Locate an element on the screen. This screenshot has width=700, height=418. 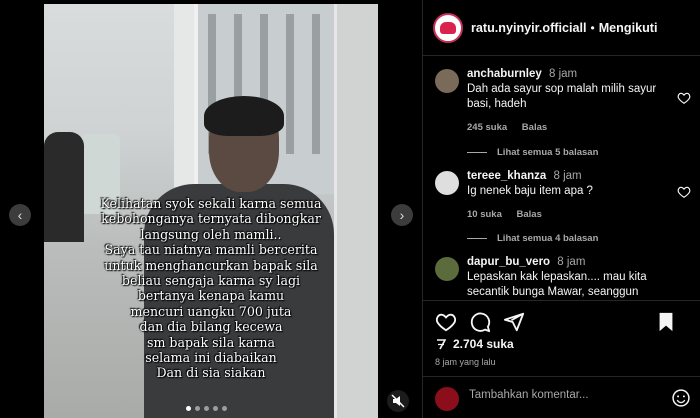
carousel-dots is located at coordinates (206, 408).